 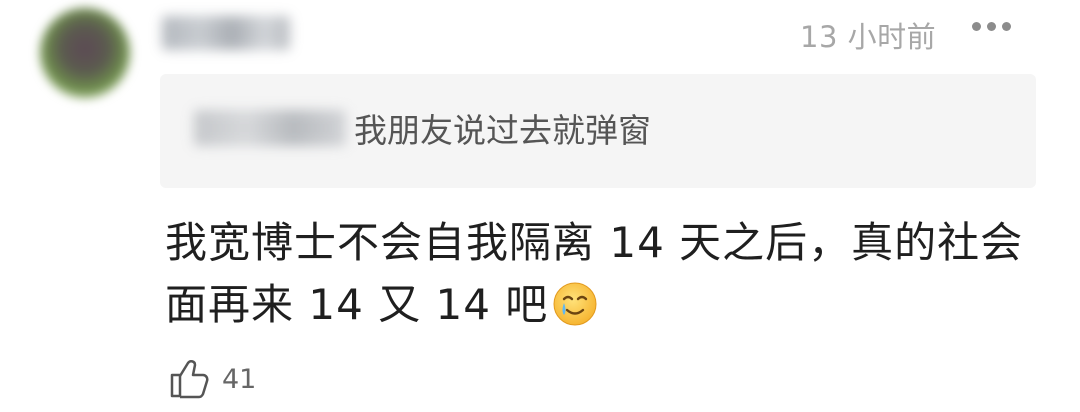 What do you see at coordinates (226, 33) in the screenshot?
I see `username-blurred` at bounding box center [226, 33].